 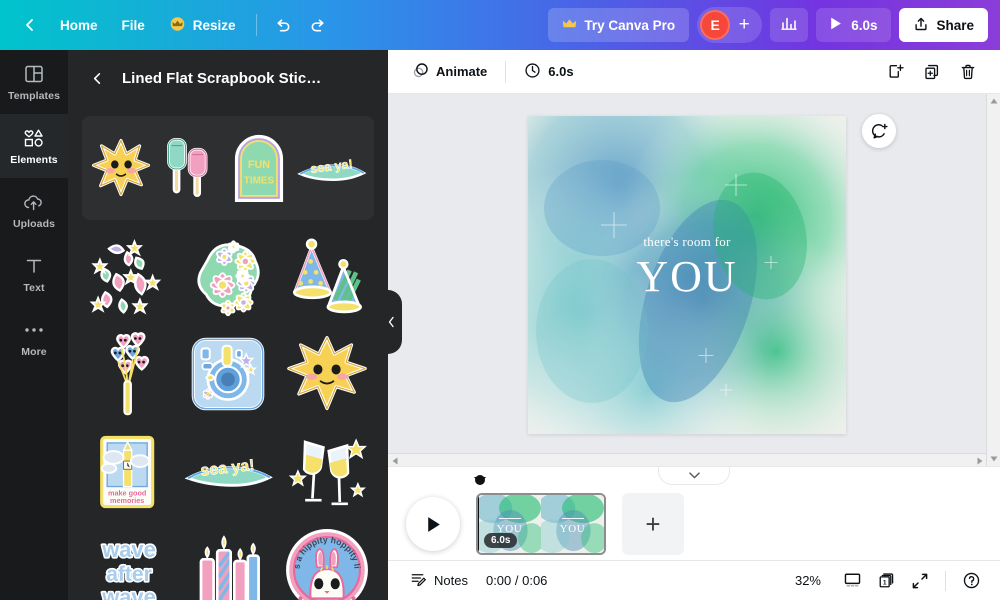 I want to click on preview-play-button: 6.0s, so click(x=854, y=25).